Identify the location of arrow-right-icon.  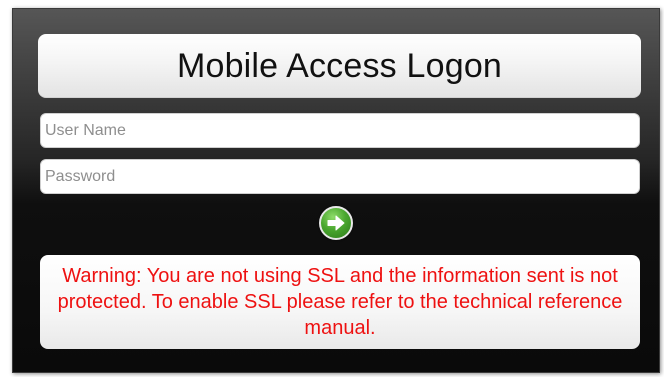
(336, 223).